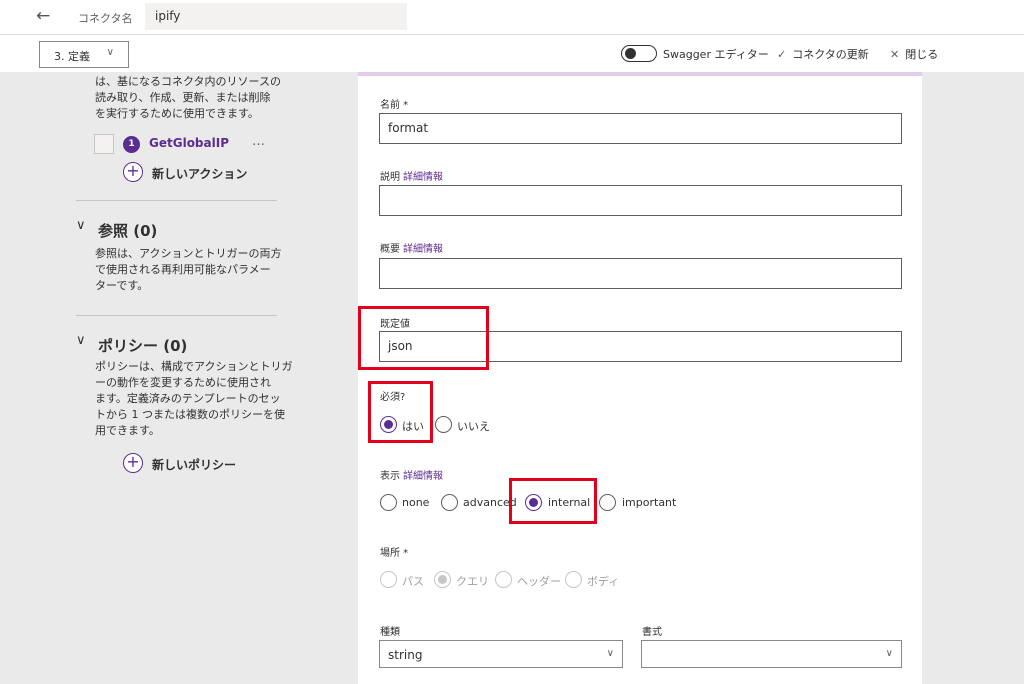 The image size is (1024, 684). Describe the element at coordinates (188, 81) in the screenshot. I see `actions-desc-line: は、基になるコネクタ内のリソースの` at that location.